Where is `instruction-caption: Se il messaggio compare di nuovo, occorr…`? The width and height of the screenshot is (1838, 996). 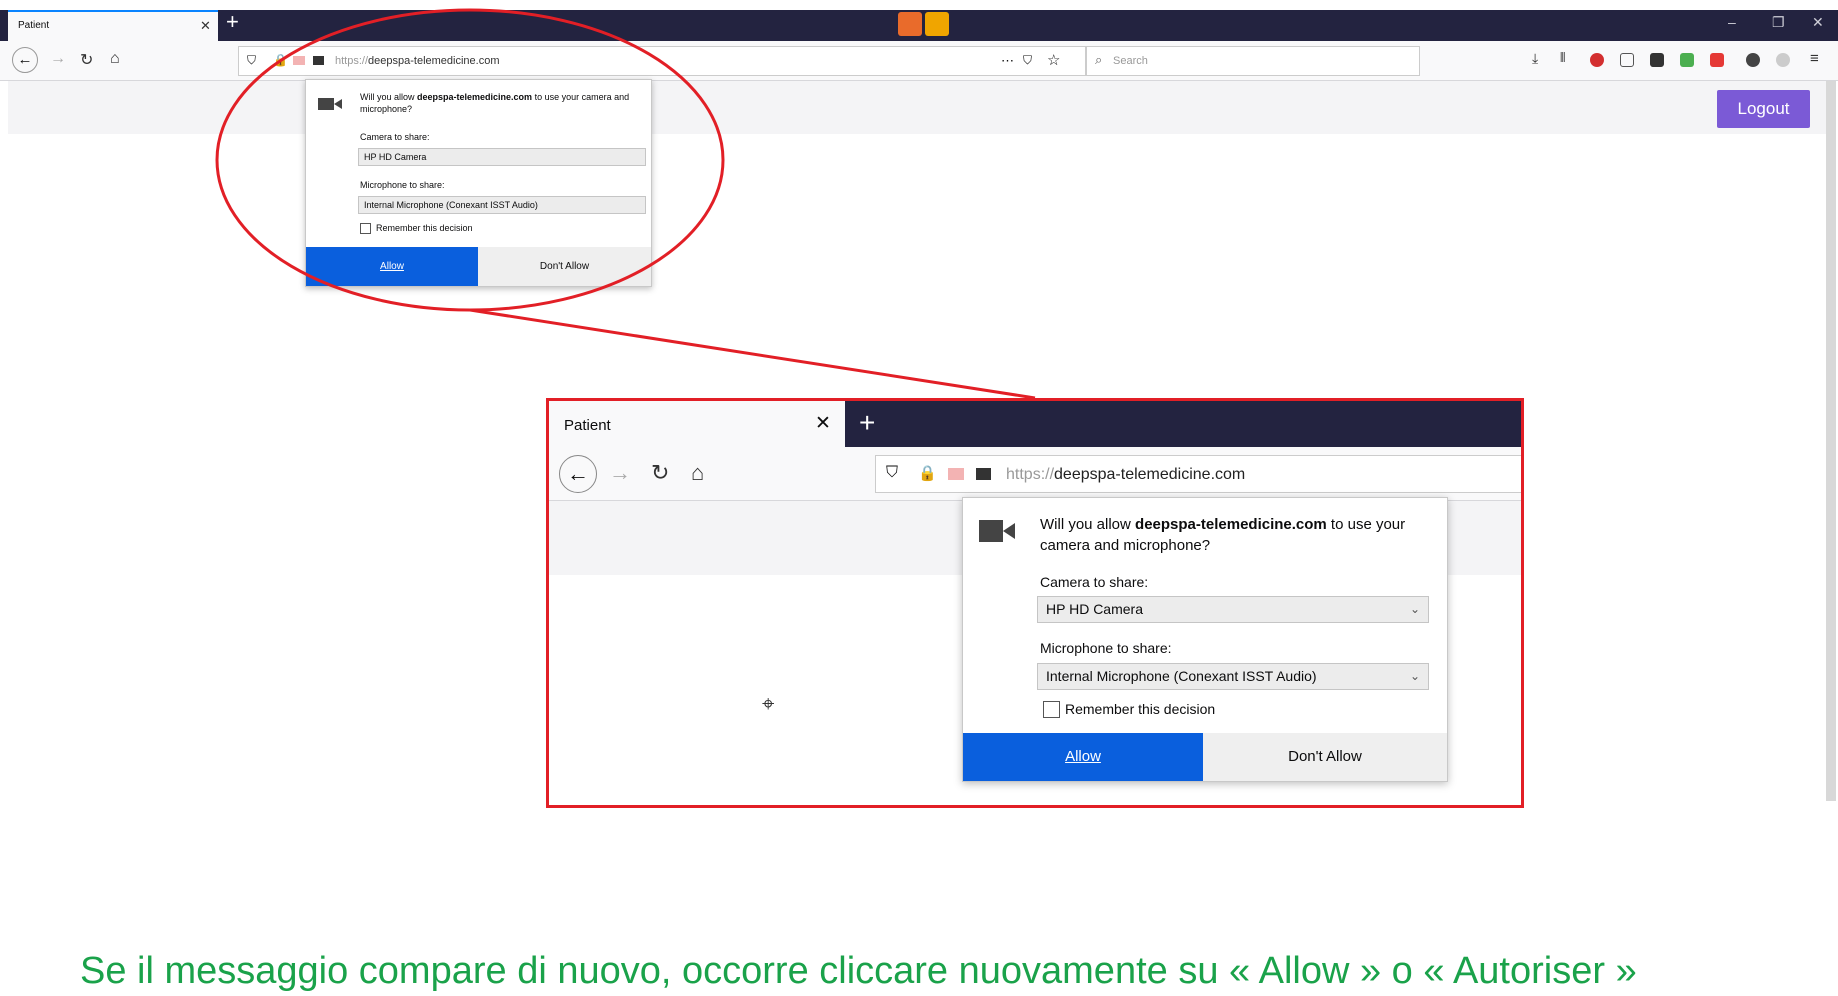
instruction-caption: Se il messaggio compare di nuovo, occorr… is located at coordinates (858, 971).